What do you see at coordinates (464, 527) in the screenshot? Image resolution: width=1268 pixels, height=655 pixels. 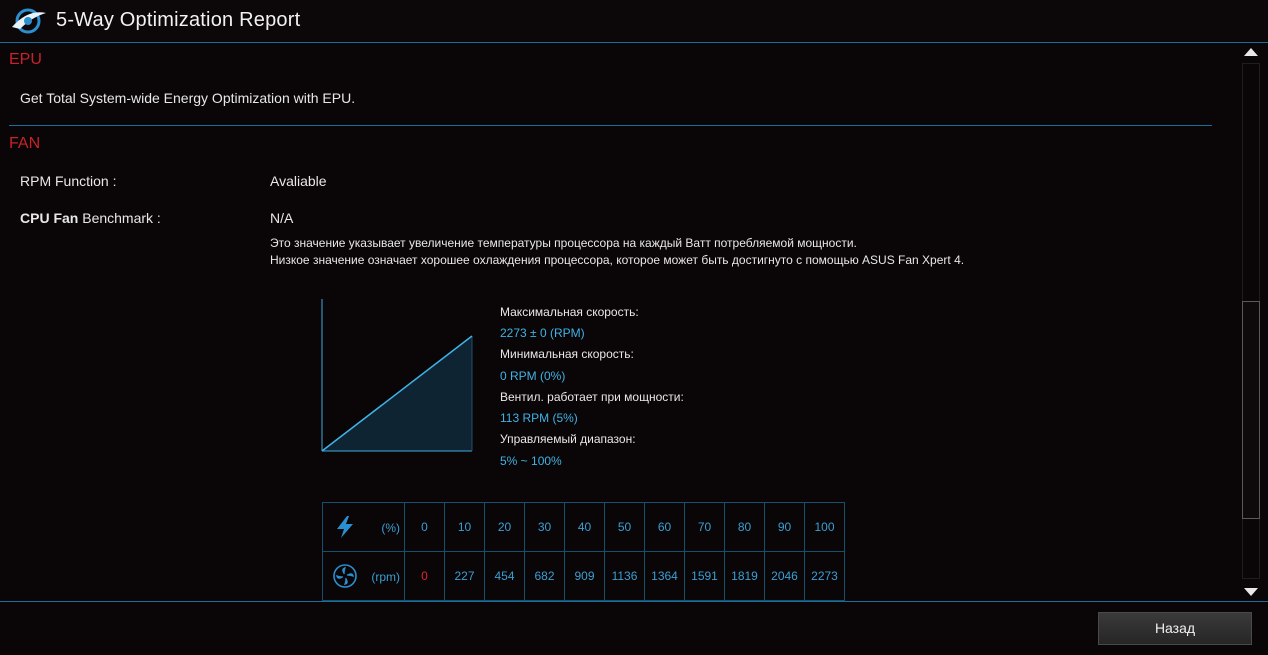 I see `power-cell: 10` at bounding box center [464, 527].